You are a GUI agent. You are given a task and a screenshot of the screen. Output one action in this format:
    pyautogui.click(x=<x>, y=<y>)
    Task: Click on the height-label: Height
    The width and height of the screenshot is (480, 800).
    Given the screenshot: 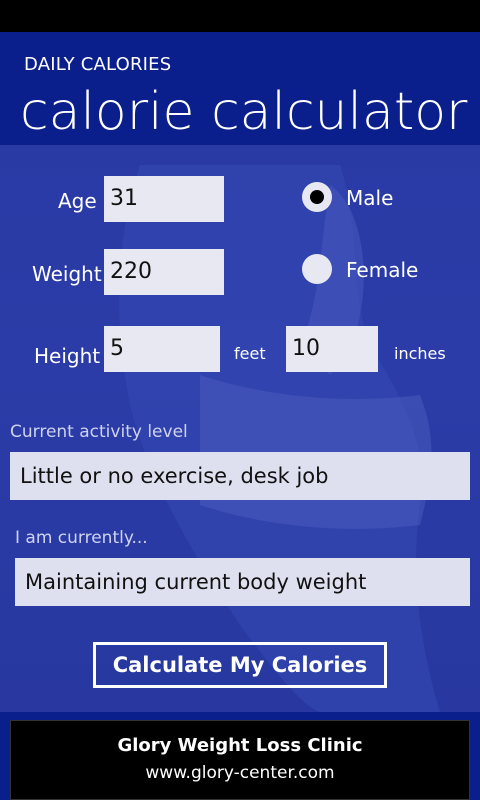 What is the action you would take?
    pyautogui.click(x=67, y=356)
    